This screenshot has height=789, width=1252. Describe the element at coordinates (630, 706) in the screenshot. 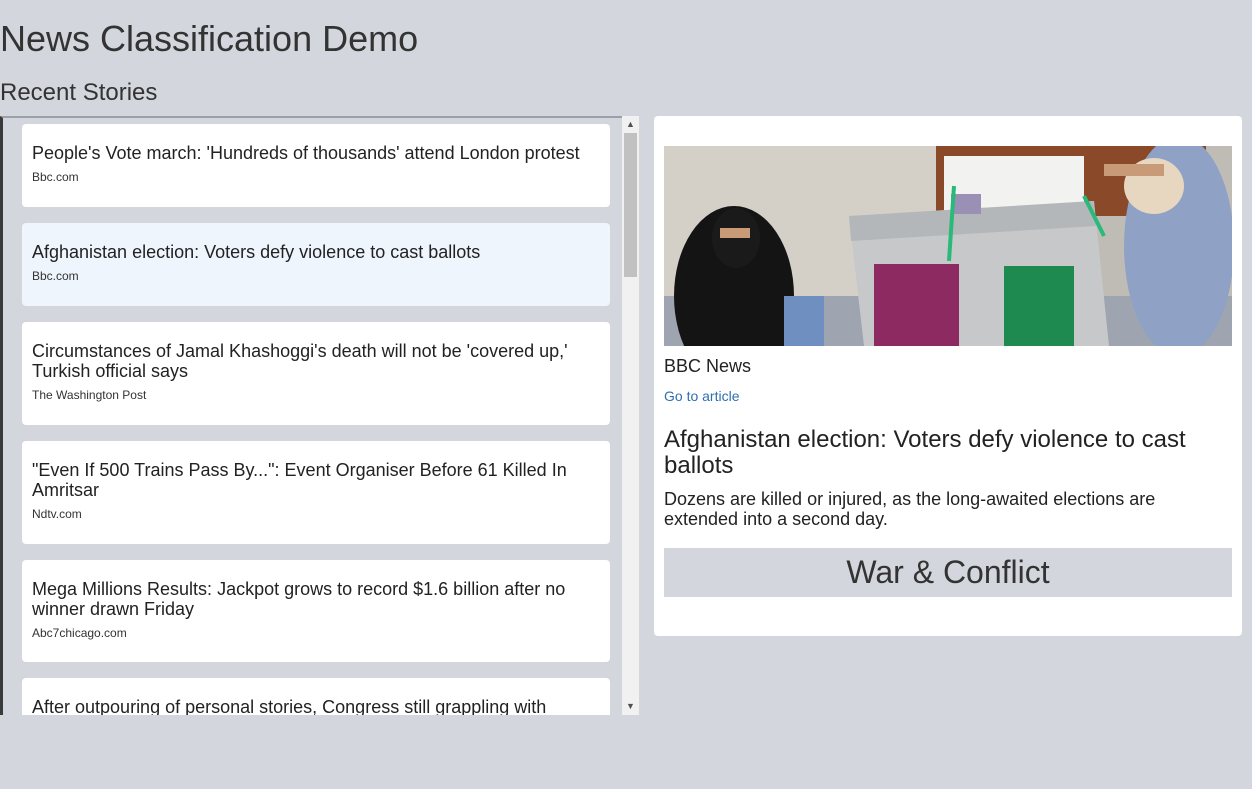

I see `chevron-down-icon: ▼` at that location.